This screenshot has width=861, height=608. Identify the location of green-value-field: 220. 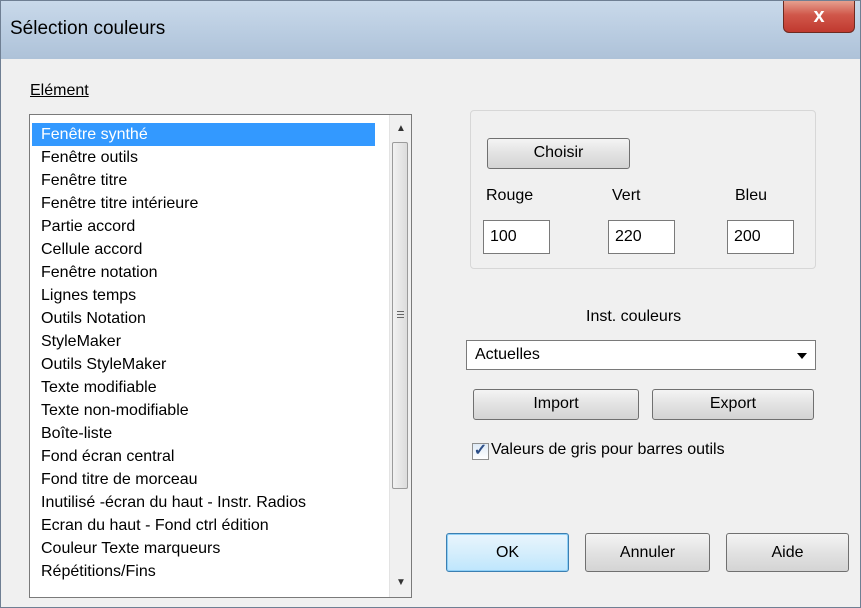
(641, 237).